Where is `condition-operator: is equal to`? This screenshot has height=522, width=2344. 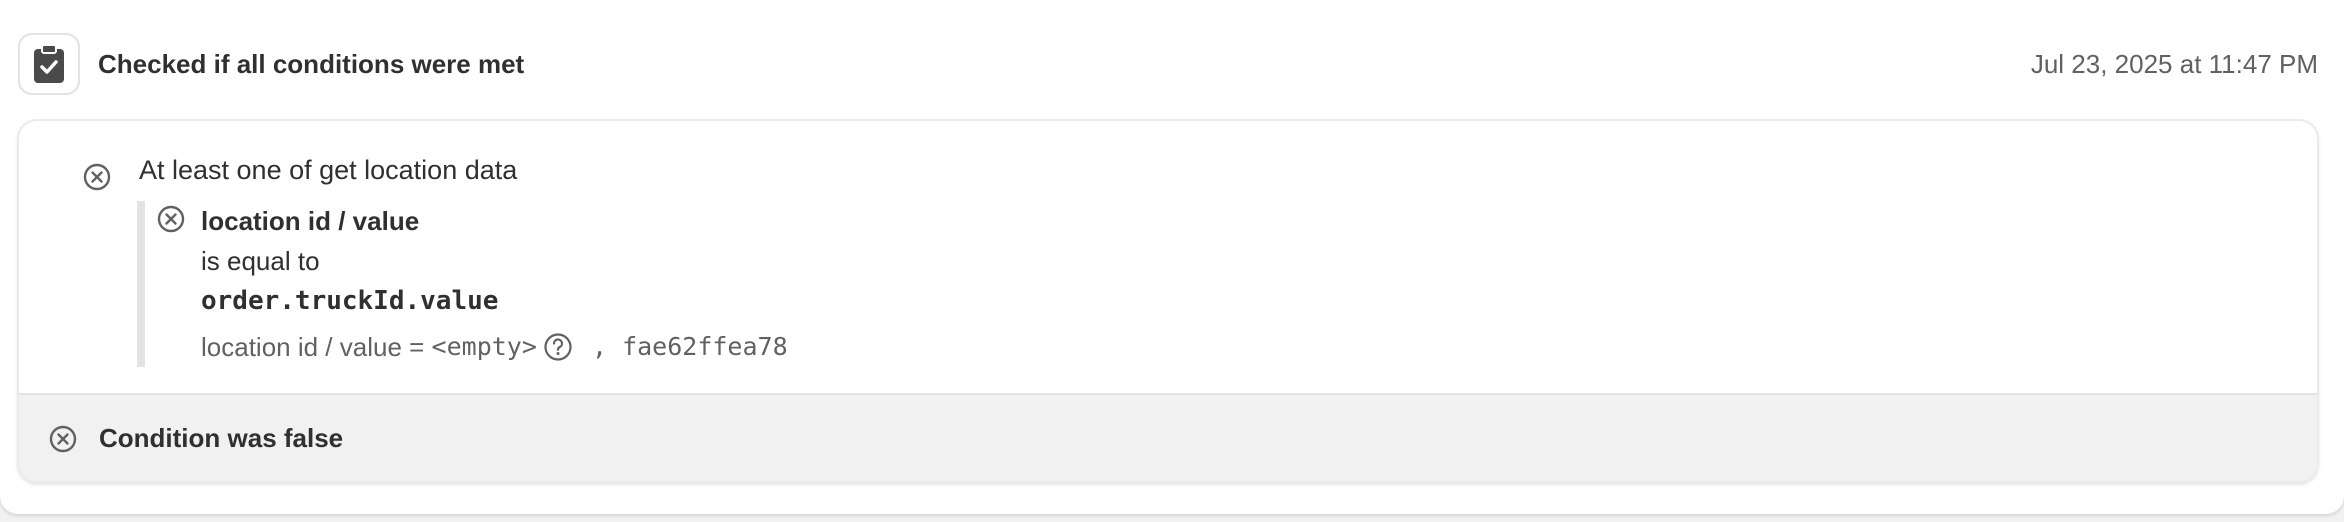
condition-operator: is equal to is located at coordinates (260, 261).